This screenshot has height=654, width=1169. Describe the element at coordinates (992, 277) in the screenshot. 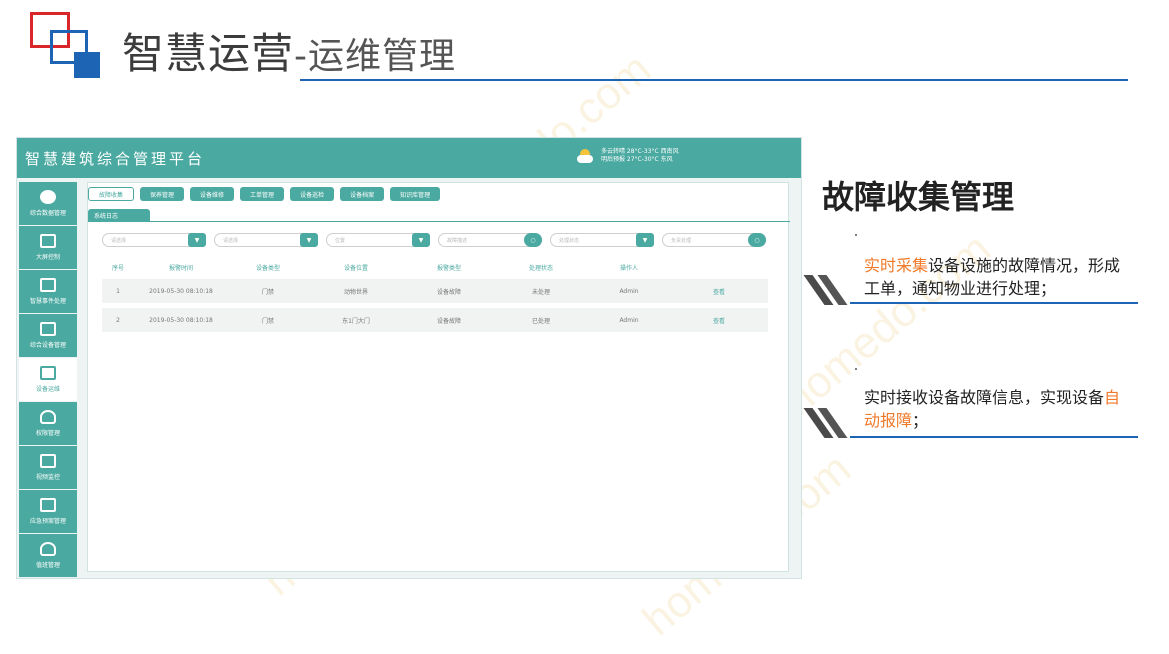

I see `bullet-1: 实时采集设备设施的故障情况，形成工单，通知物业进行处理；` at that location.